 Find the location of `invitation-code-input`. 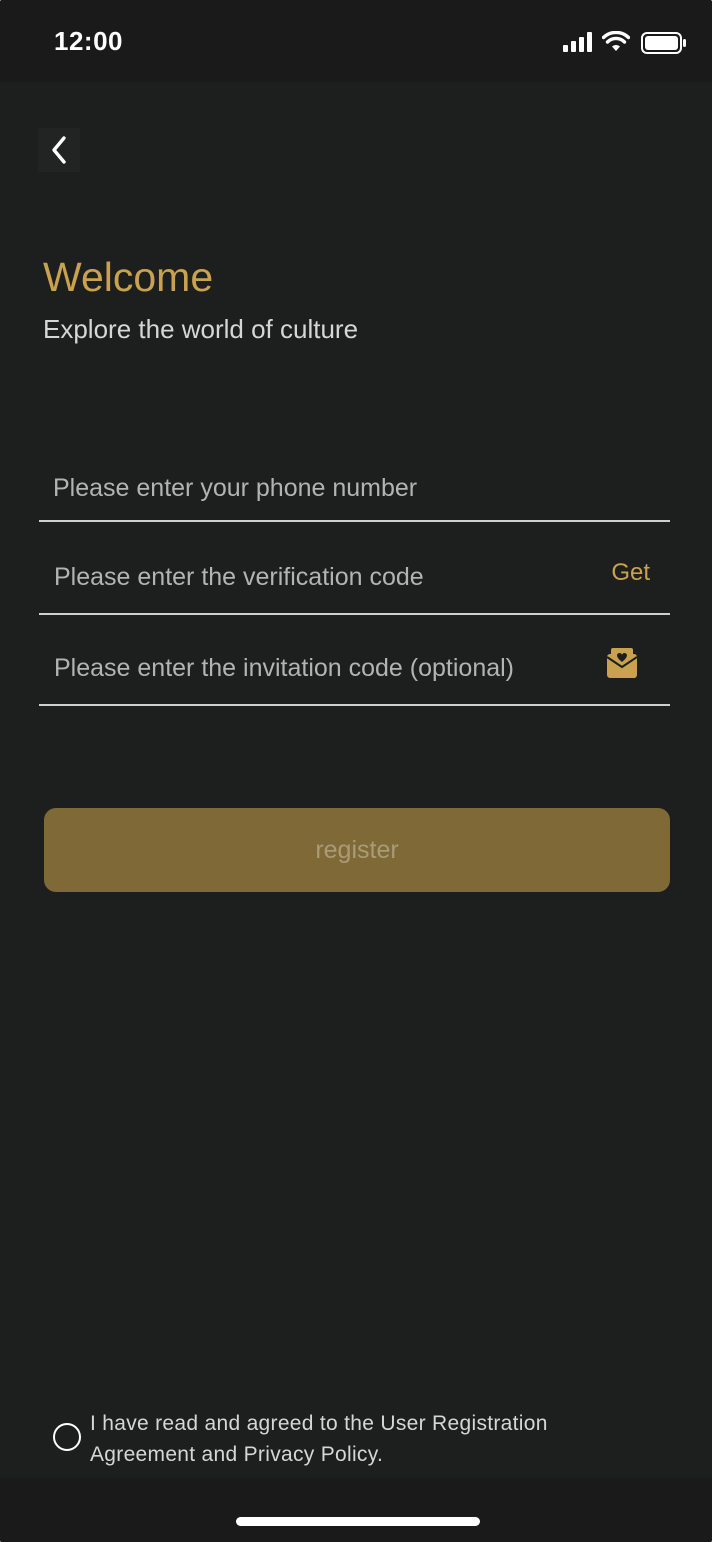

invitation-code-input is located at coordinates (319, 668).